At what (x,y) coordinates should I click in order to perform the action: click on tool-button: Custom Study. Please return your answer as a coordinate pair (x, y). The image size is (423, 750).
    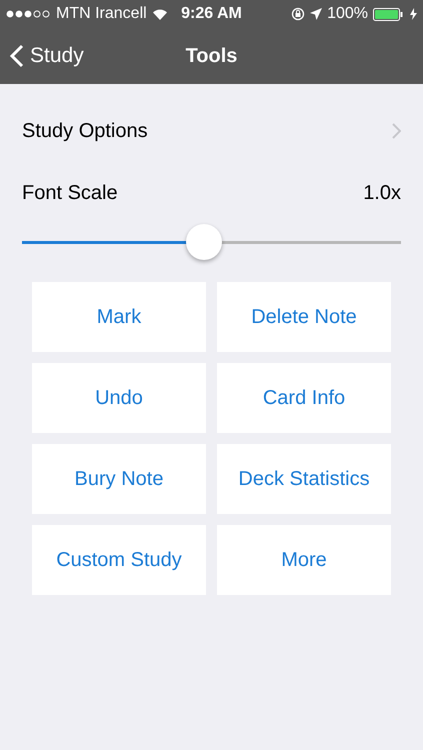
    Looking at the image, I should click on (119, 560).